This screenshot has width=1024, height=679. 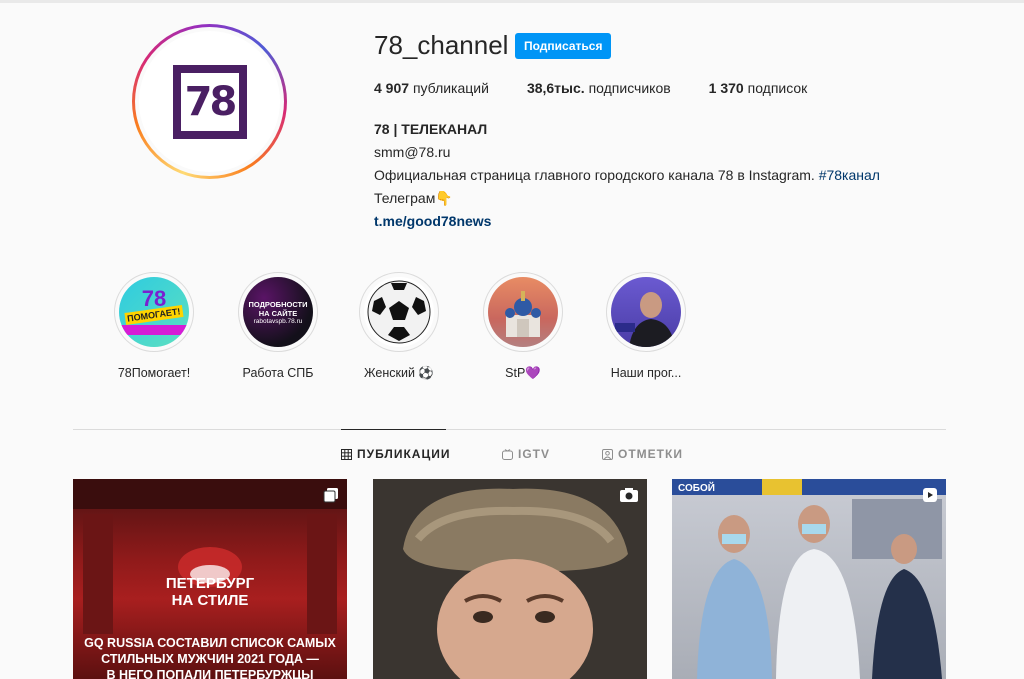 I want to click on post-title: ПЕТЕРБУРГ НА СТИЛЕ, so click(x=210, y=592).